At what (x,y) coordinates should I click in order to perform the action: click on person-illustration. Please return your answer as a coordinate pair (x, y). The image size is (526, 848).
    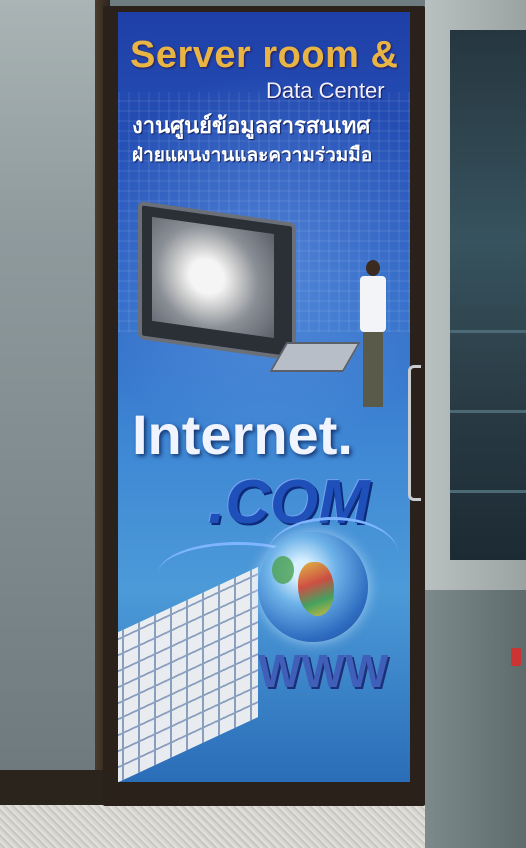
    Looking at the image, I should click on (373, 335).